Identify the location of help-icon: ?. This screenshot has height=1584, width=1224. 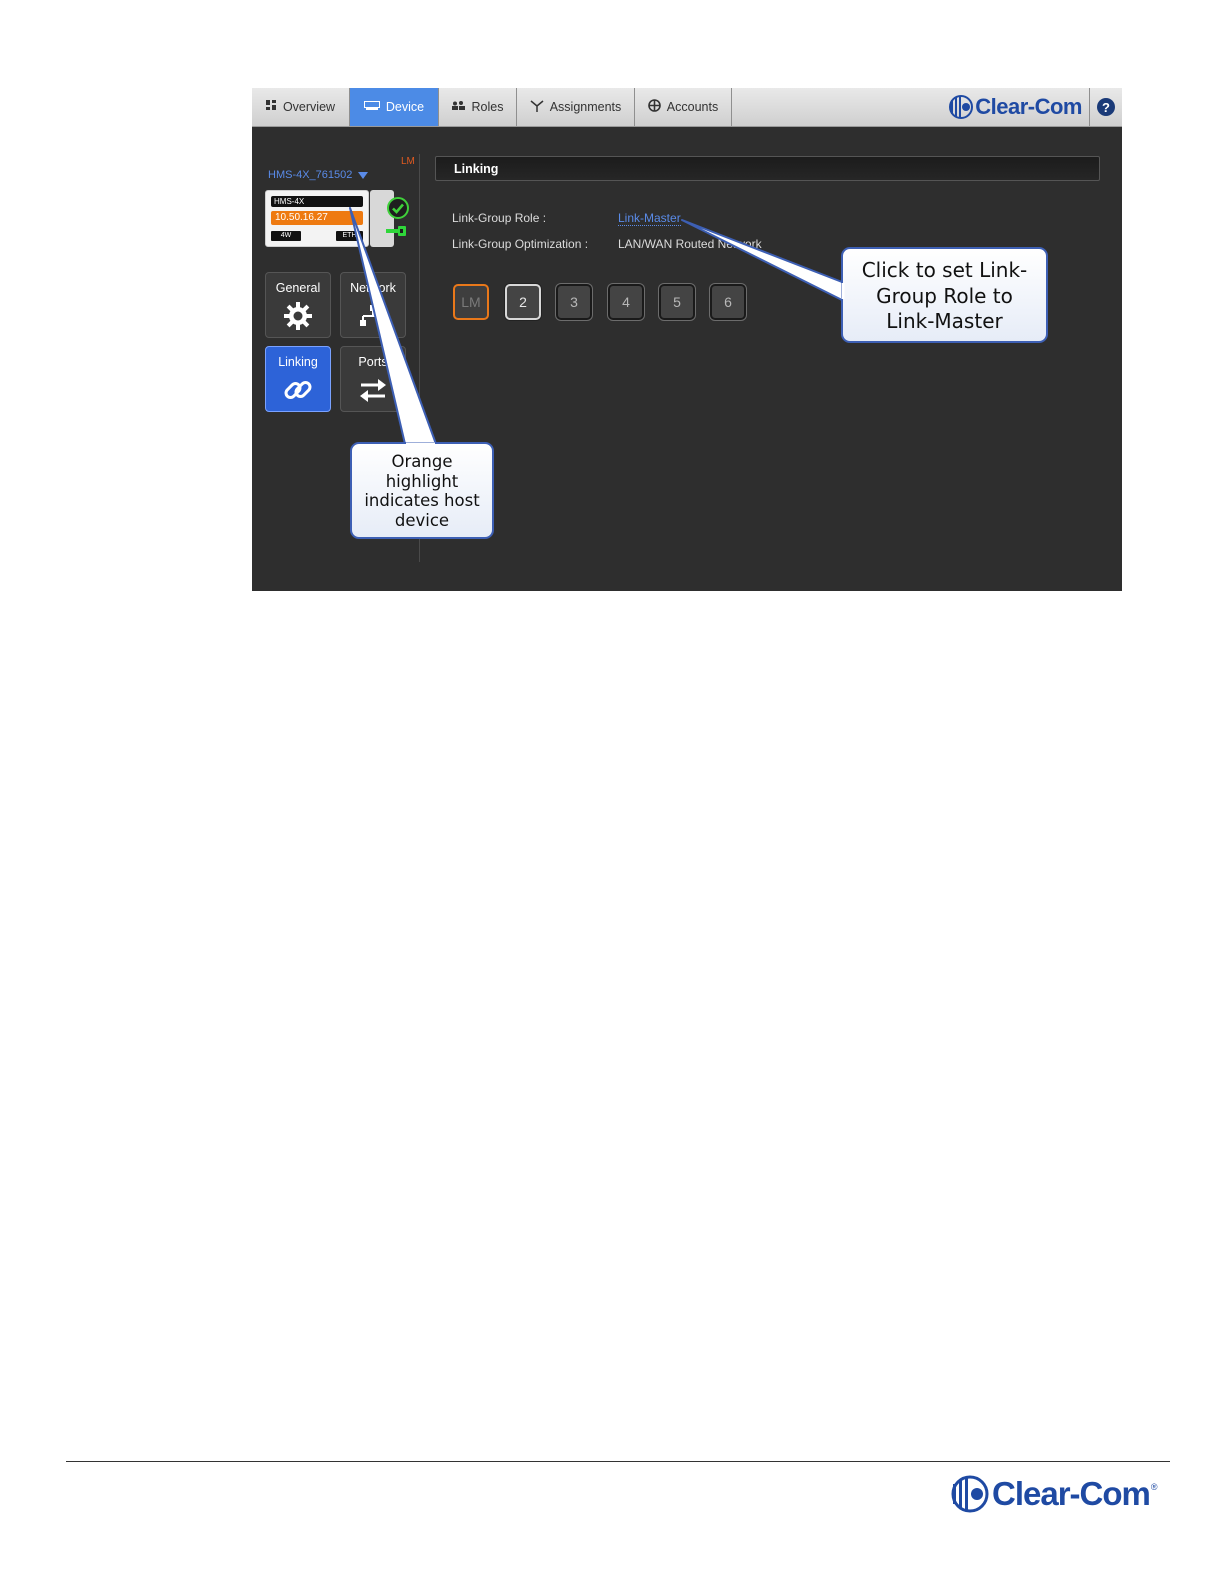
(1106, 107).